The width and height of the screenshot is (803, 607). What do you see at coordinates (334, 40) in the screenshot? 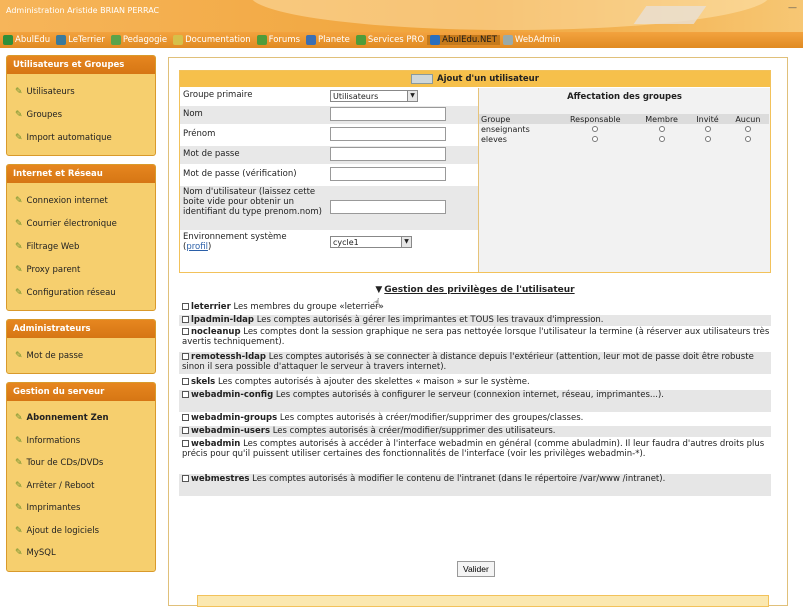
I see `nav-item-label: Planete` at bounding box center [334, 40].